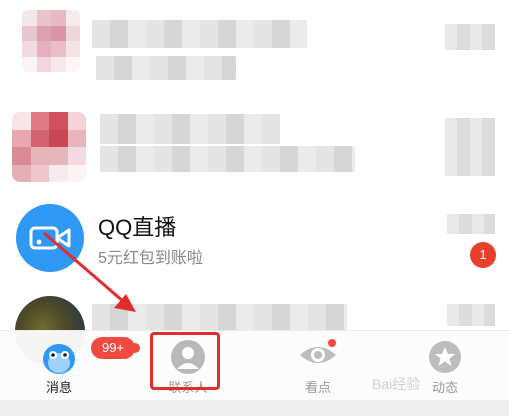 The width and height of the screenshot is (509, 416). What do you see at coordinates (318, 366) in the screenshot?
I see `tab-kandian: 看点` at bounding box center [318, 366].